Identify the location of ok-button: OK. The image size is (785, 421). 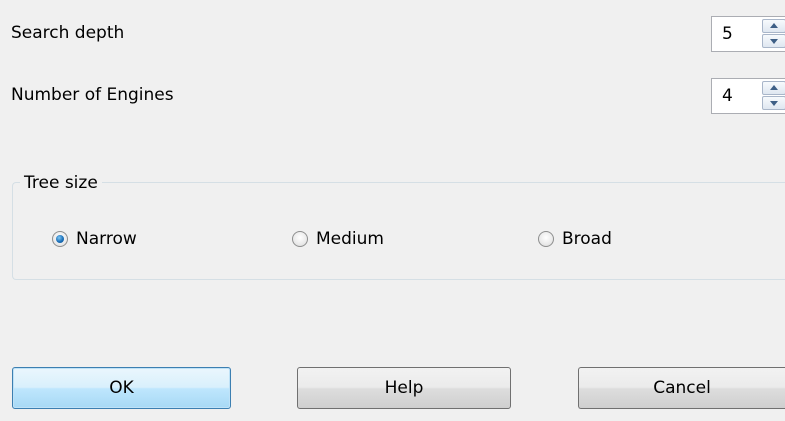
(121, 388).